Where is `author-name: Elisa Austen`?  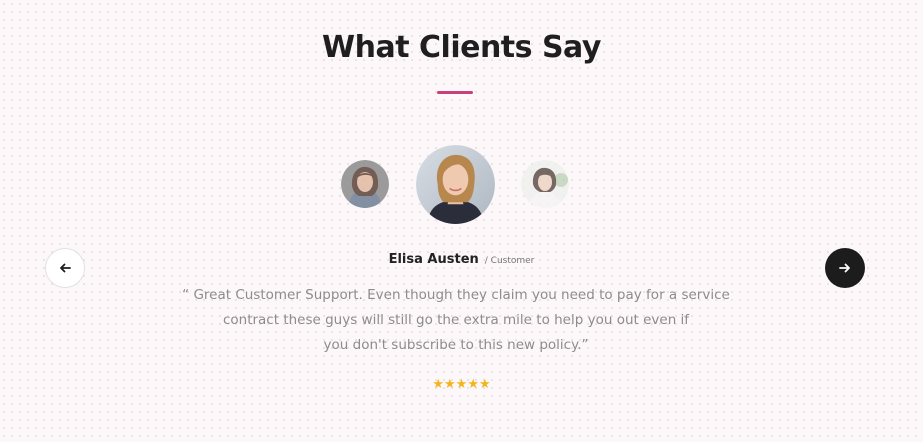 author-name: Elisa Austen is located at coordinates (433, 259).